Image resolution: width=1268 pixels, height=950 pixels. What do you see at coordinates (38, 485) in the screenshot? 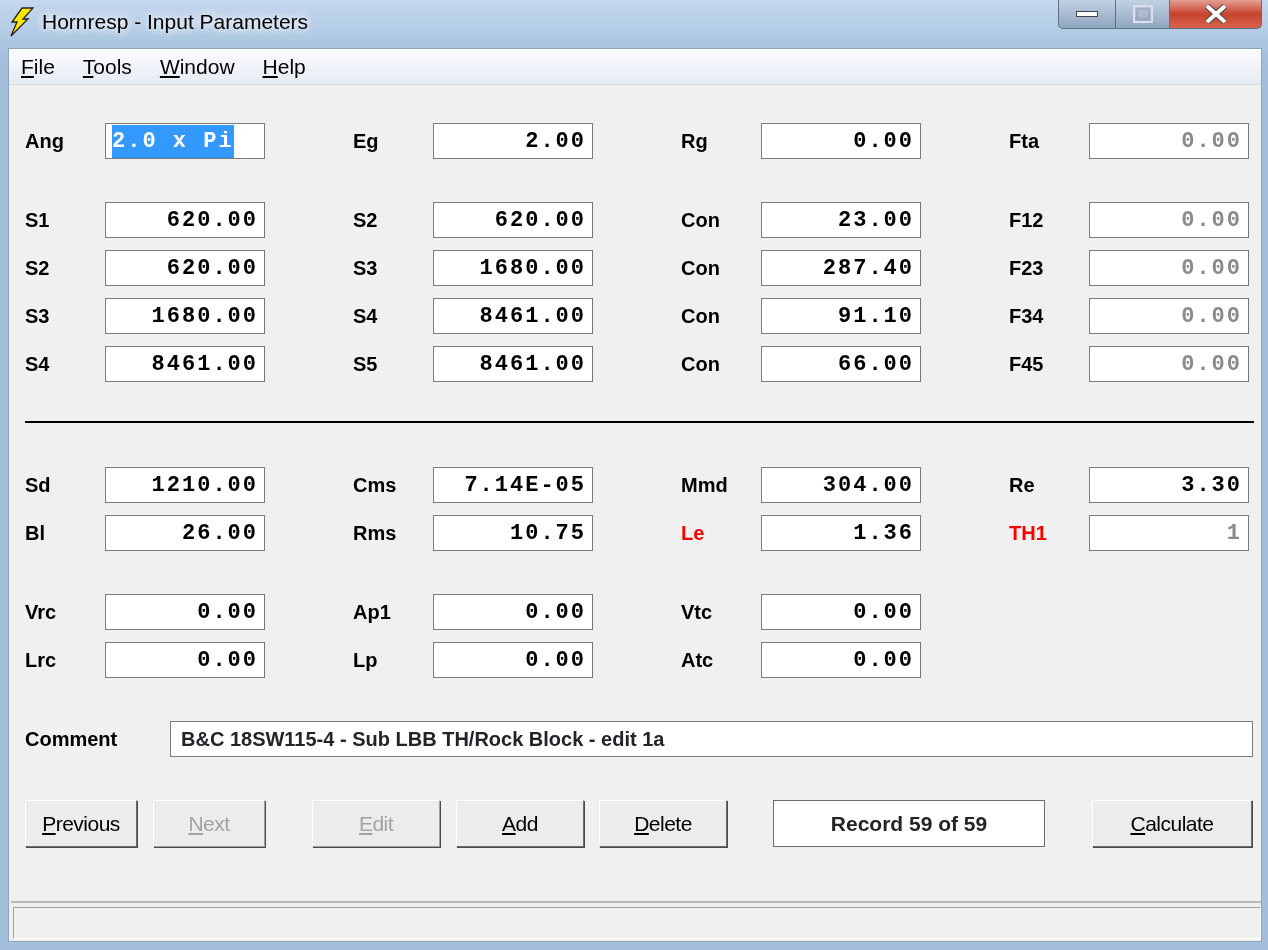
I see `field-label: Sd` at bounding box center [38, 485].